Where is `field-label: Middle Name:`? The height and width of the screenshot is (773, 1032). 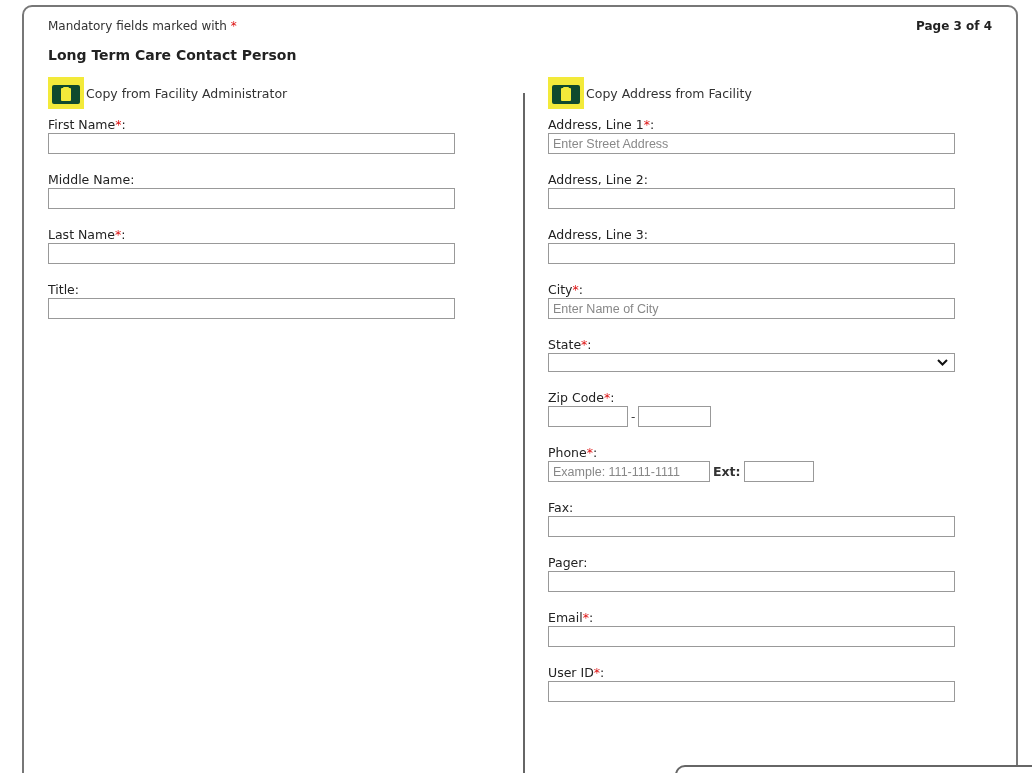
field-label: Middle Name: is located at coordinates (92, 179).